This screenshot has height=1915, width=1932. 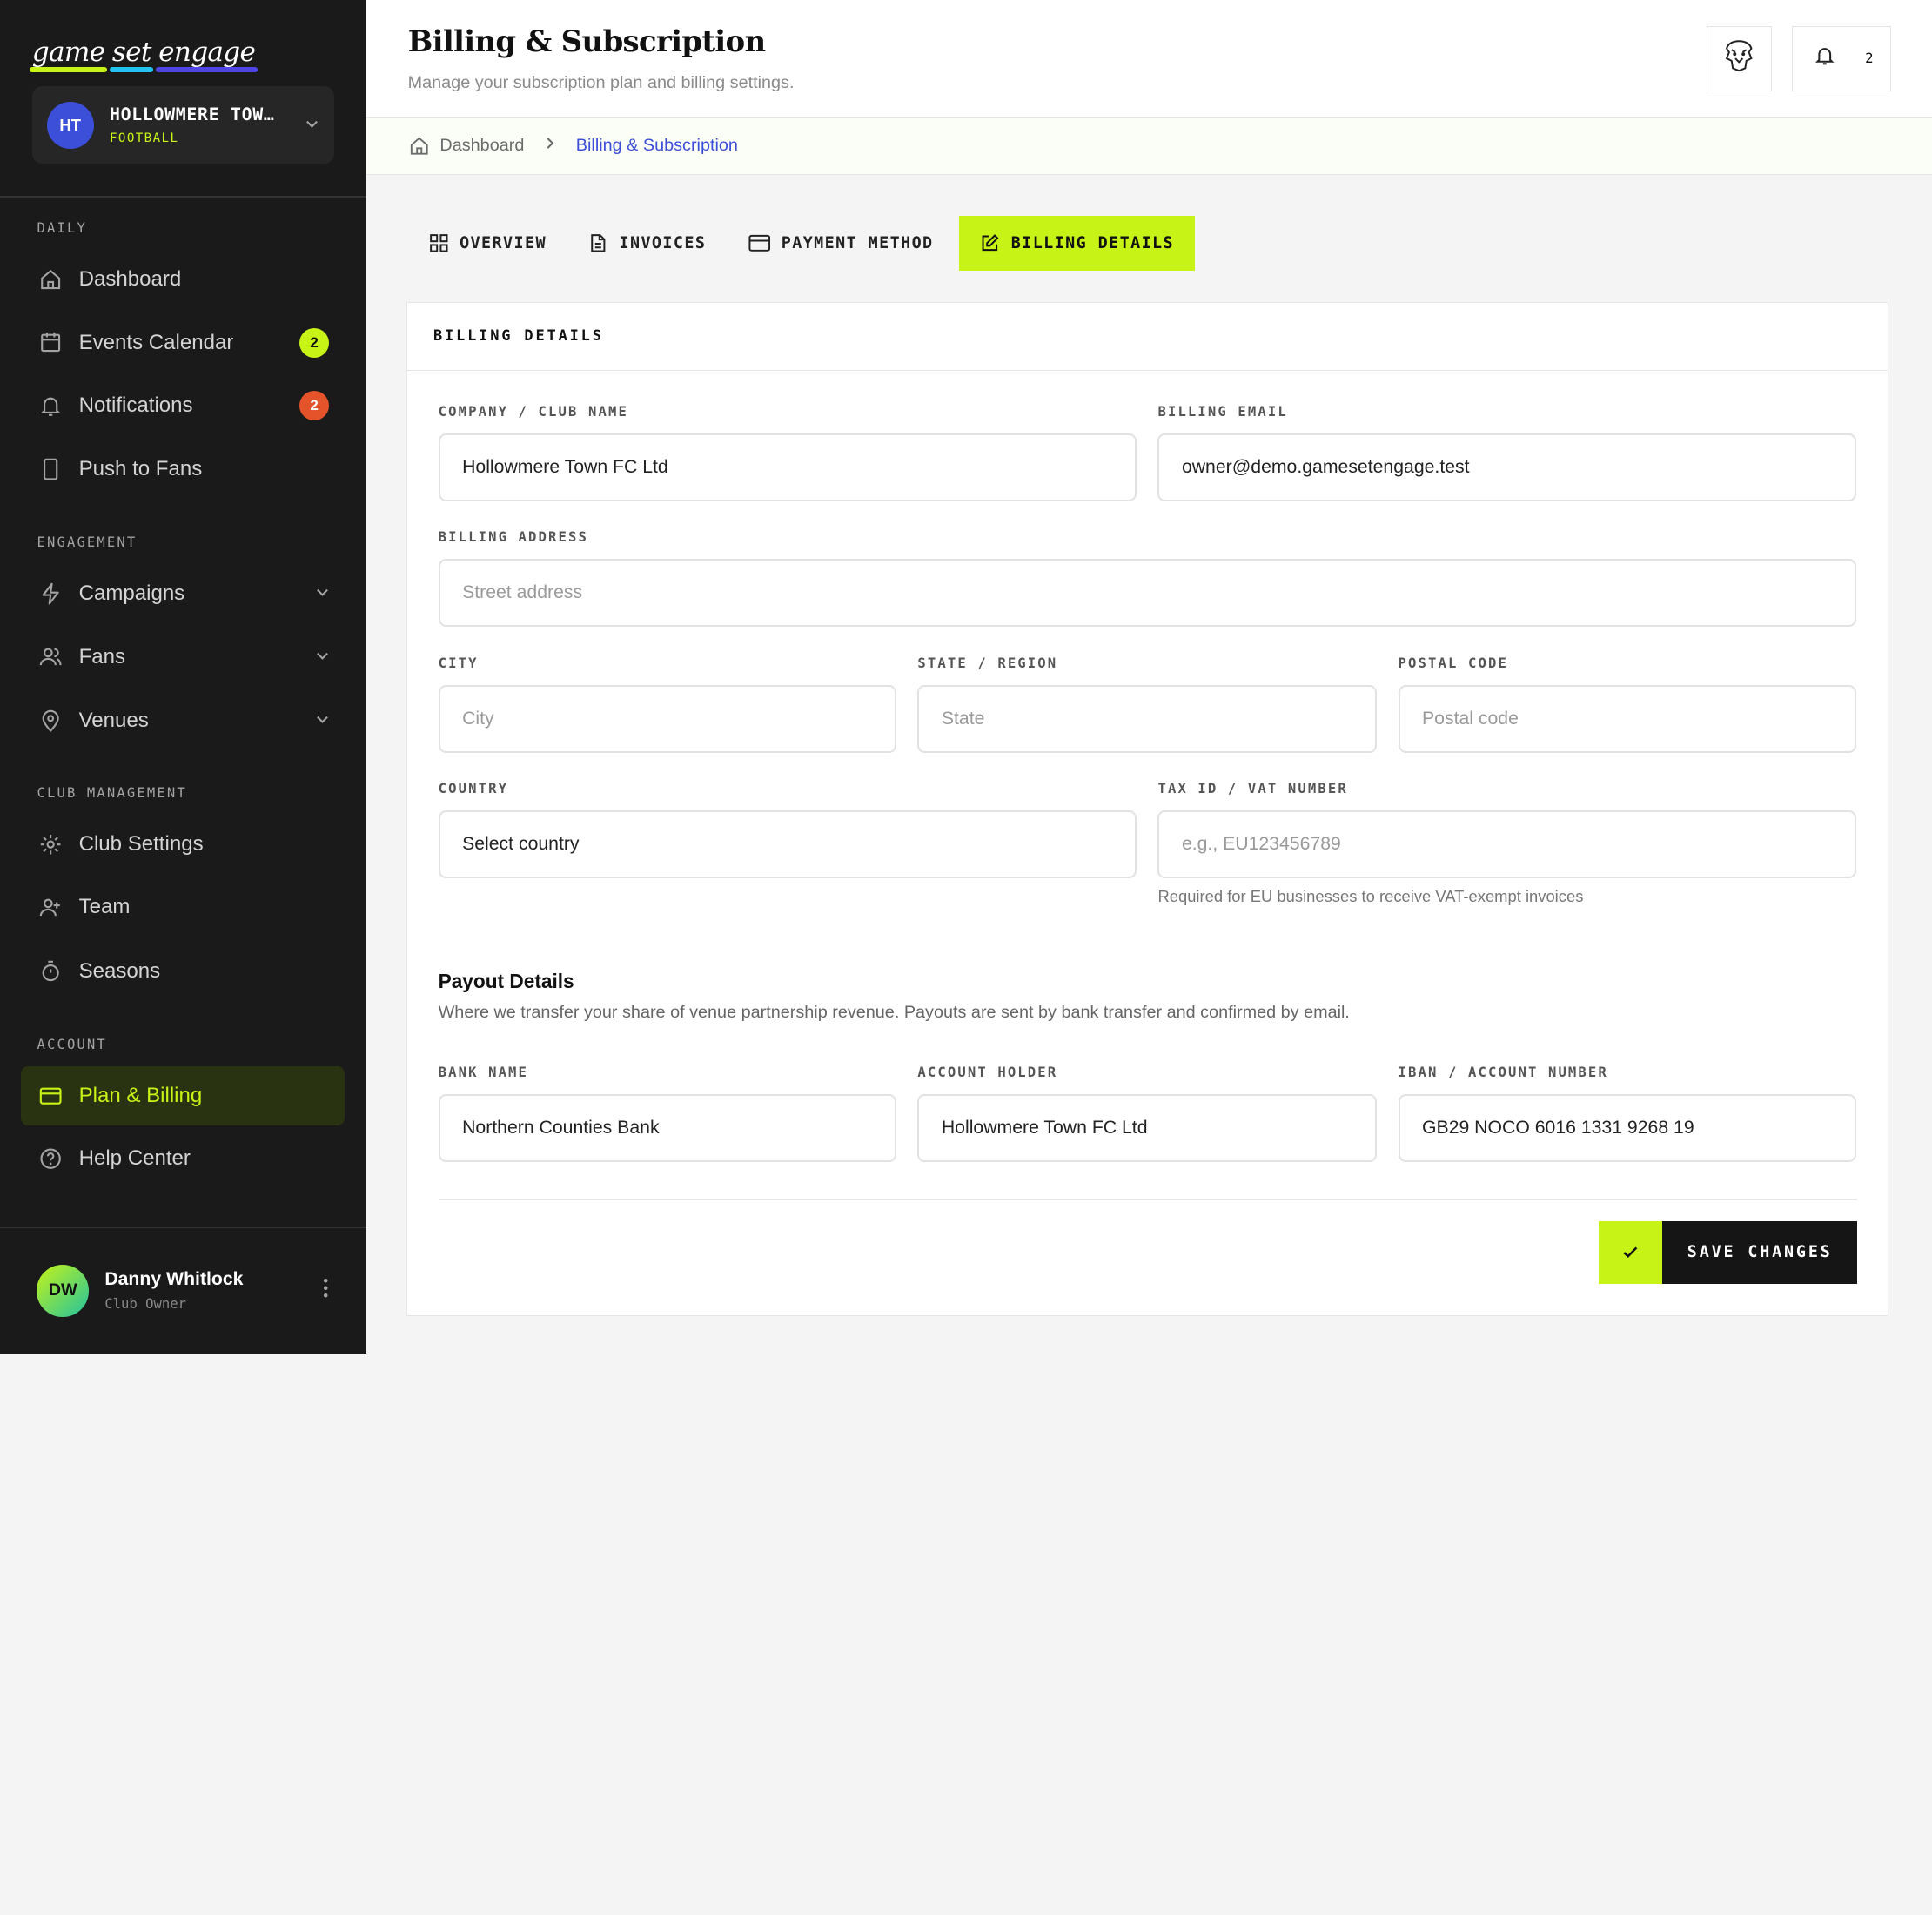 What do you see at coordinates (759, 243) in the screenshot?
I see `credit-card-icon` at bounding box center [759, 243].